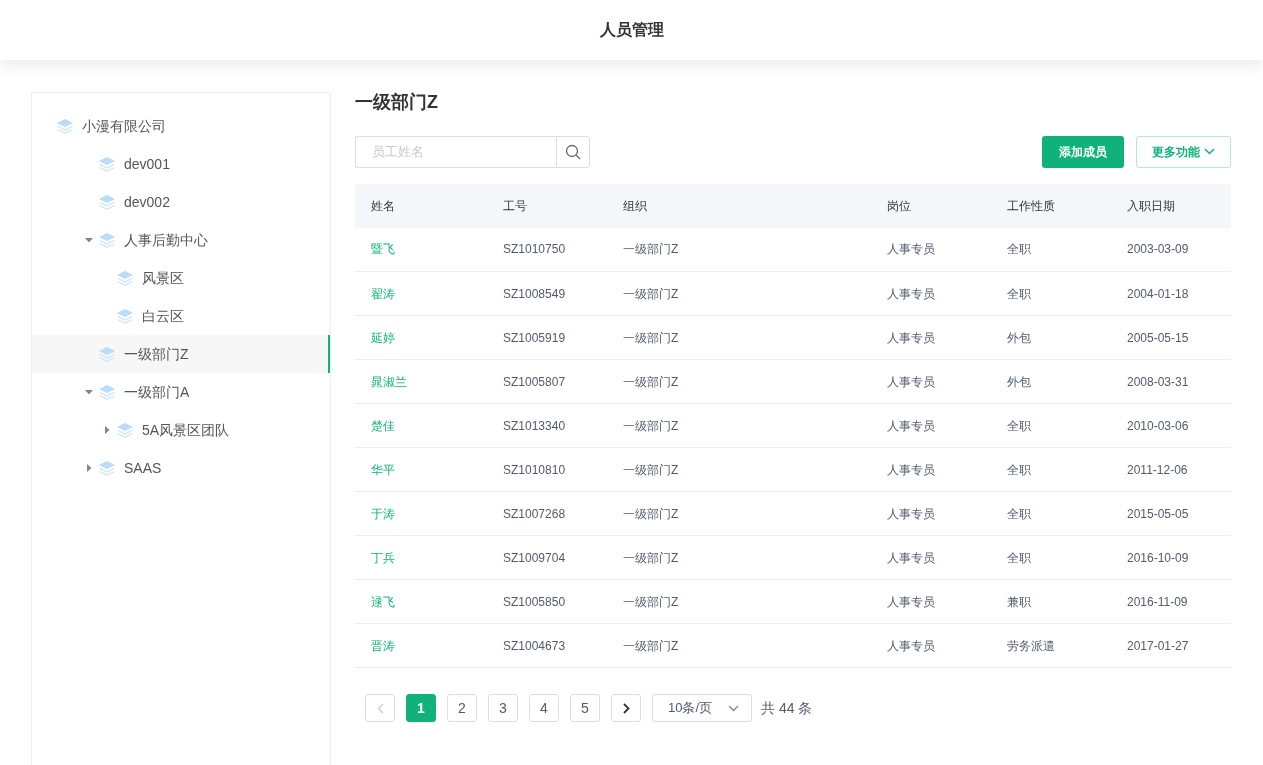  Describe the element at coordinates (547, 337) in the screenshot. I see `table-cell: SZ1005919` at that location.